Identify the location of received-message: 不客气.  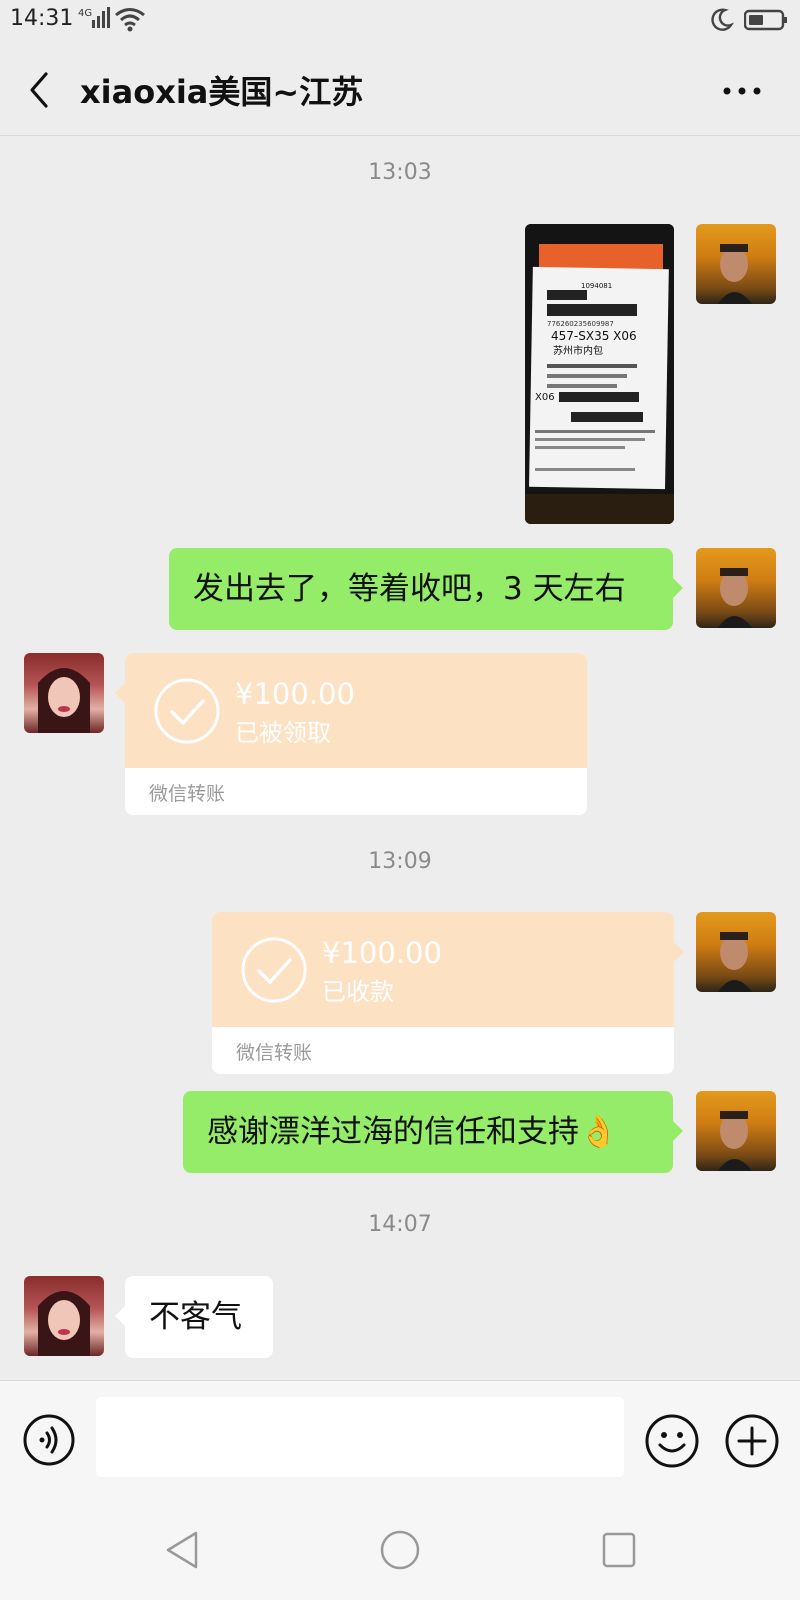
(194, 1317).